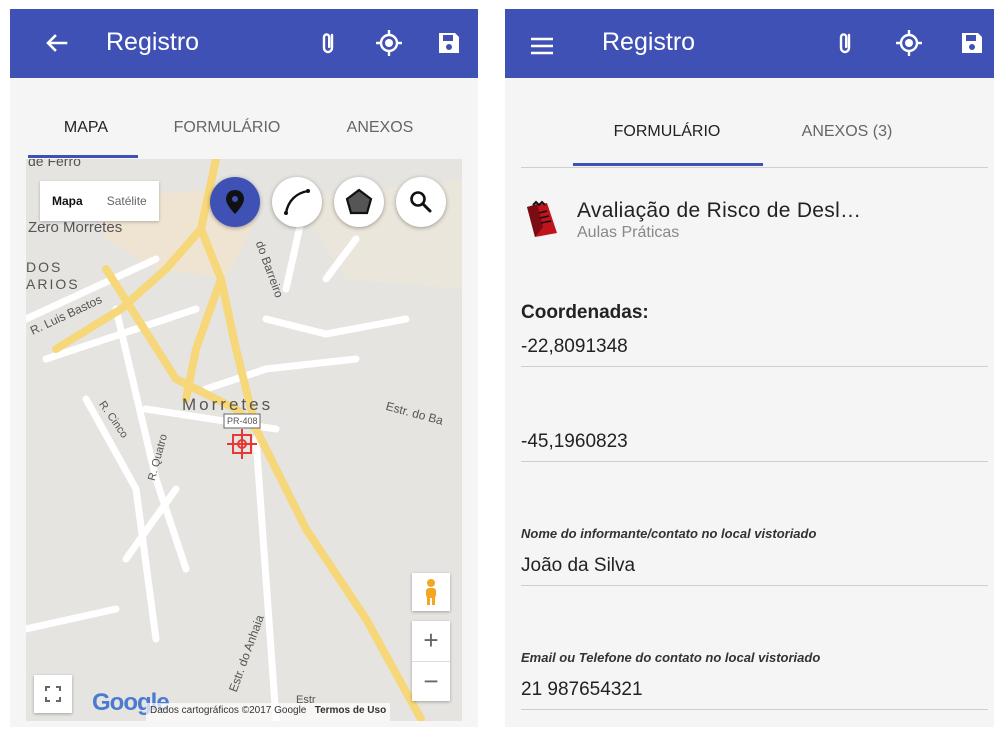  What do you see at coordinates (542, 219) in the screenshot?
I see `form-document-icon` at bounding box center [542, 219].